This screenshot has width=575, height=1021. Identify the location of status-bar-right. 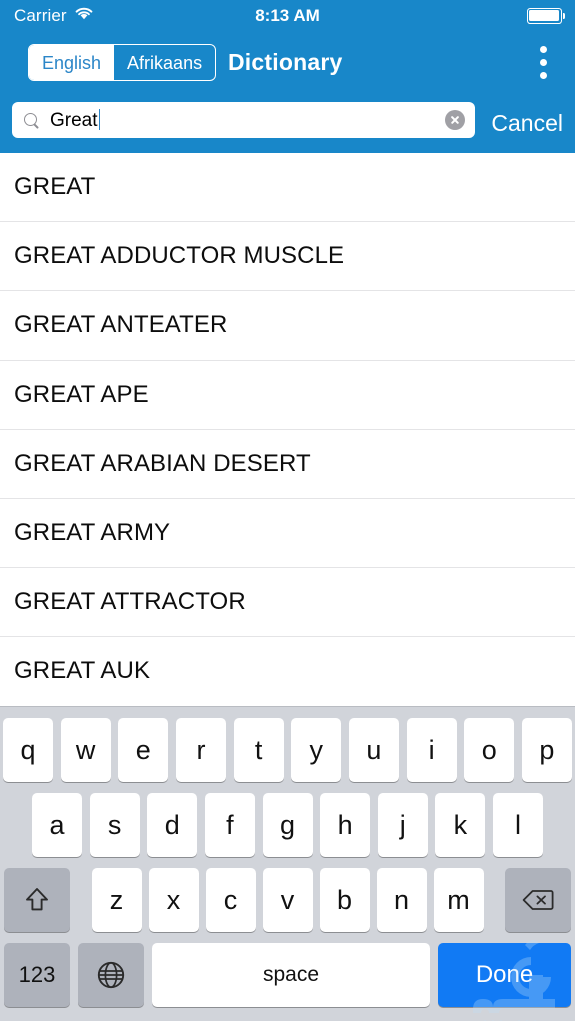
(546, 15).